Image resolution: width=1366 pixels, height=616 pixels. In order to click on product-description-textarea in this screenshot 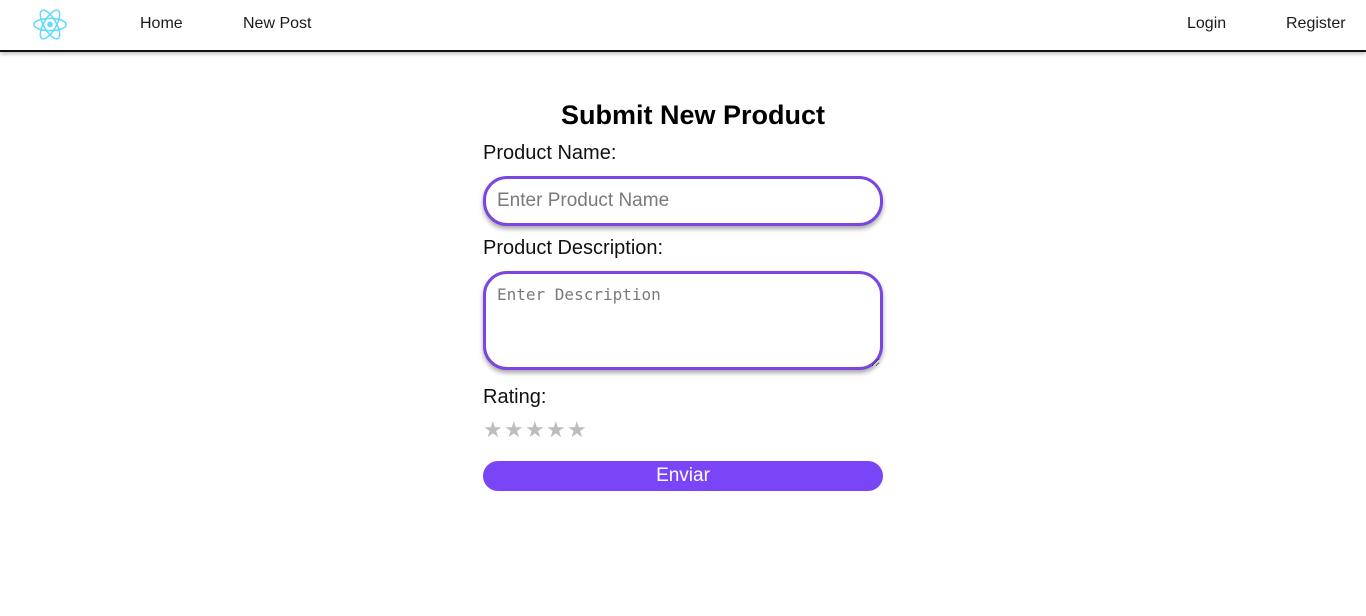, I will do `click(683, 320)`.